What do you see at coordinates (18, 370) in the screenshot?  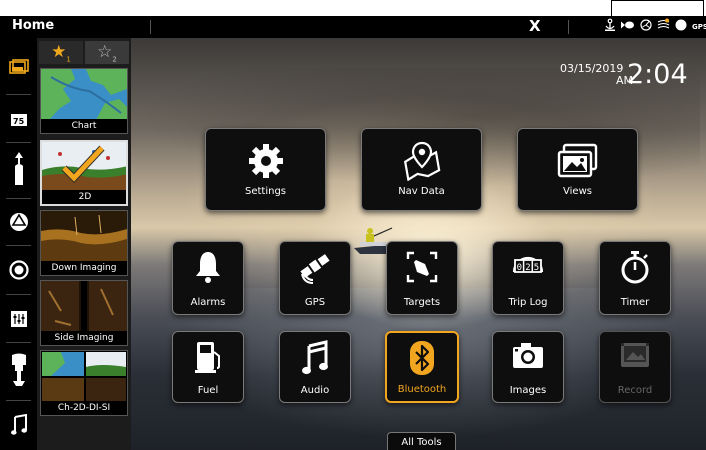 I see `motor-icon` at bounding box center [18, 370].